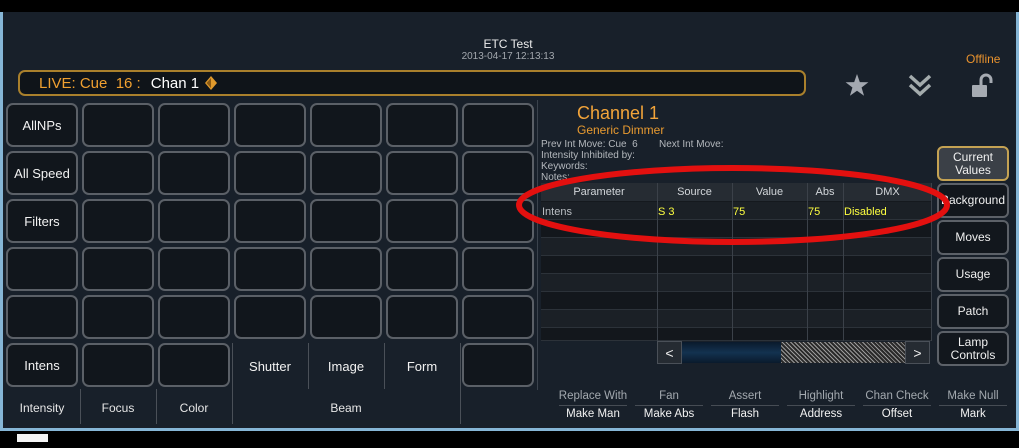  Describe the element at coordinates (42, 365) in the screenshot. I see `param-button-intens: Intens` at that location.